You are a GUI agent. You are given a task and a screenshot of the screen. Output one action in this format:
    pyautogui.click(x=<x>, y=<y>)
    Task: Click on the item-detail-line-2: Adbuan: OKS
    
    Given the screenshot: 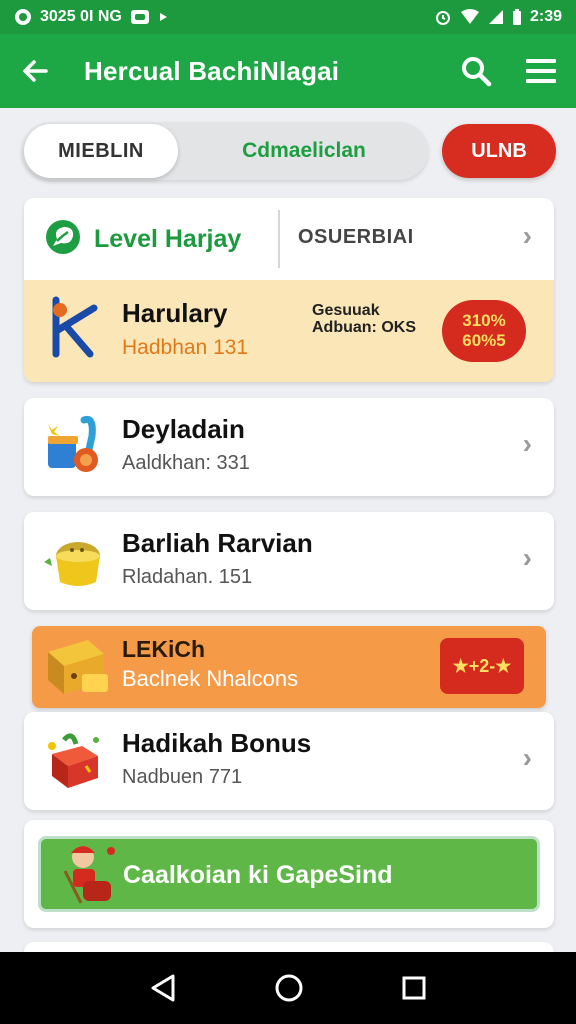 What is the action you would take?
    pyautogui.click(x=364, y=327)
    